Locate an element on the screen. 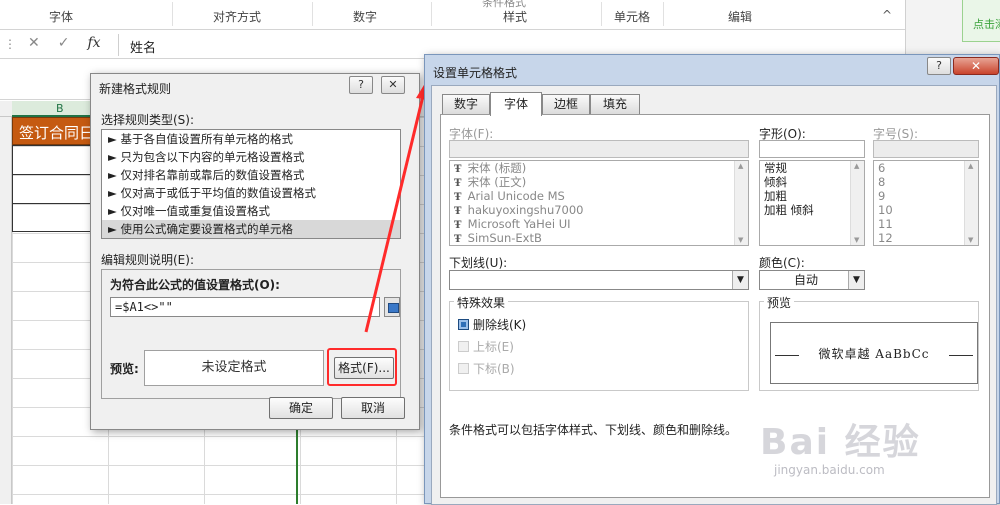 The image size is (1000, 505). font-name-input is located at coordinates (599, 149).